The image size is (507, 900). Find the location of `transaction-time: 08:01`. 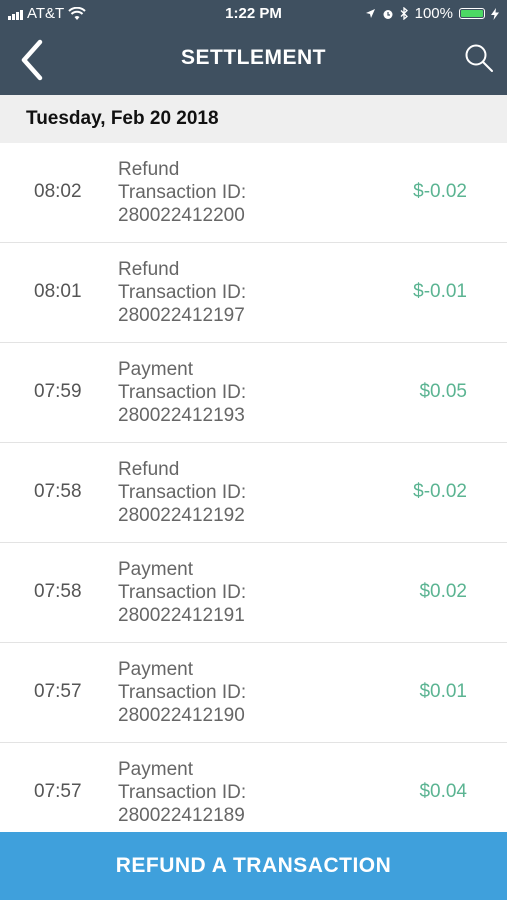

transaction-time: 08:01 is located at coordinates (58, 291).